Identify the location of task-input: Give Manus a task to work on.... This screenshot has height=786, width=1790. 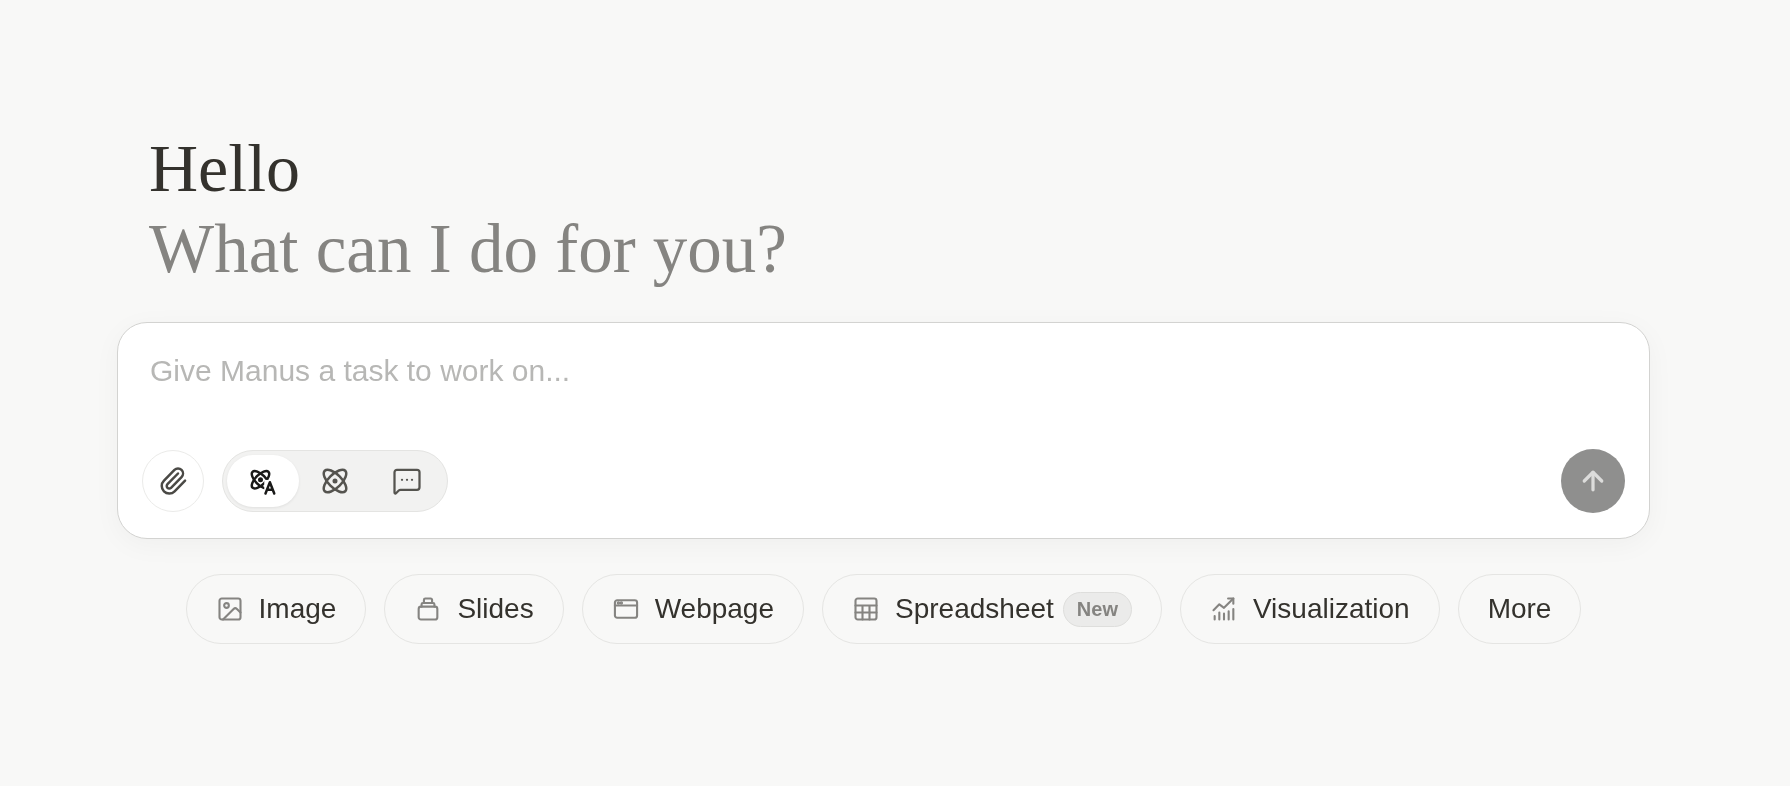
(883, 401).